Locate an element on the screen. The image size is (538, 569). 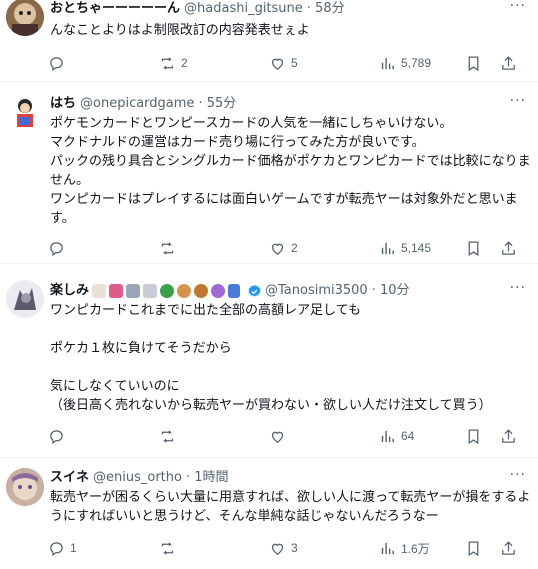
clover-emoji-icon is located at coordinates (167, 291).